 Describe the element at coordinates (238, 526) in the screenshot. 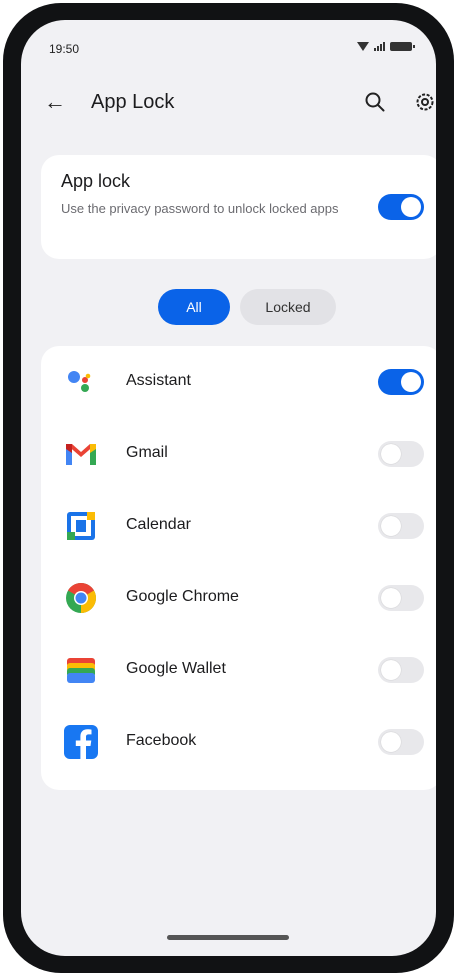

I see `app-row-calendar: Calendar` at that location.